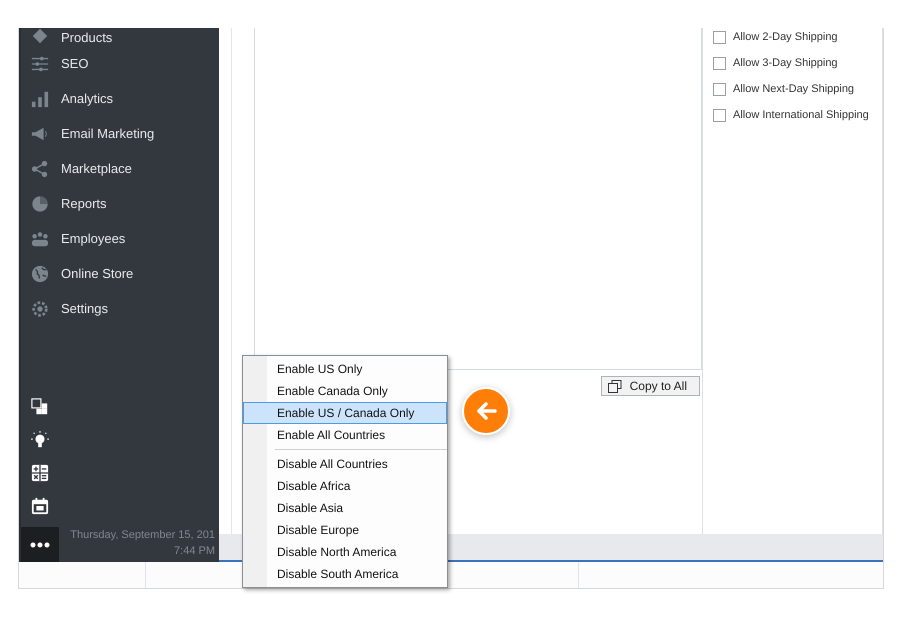 The height and width of the screenshot is (620, 900). Describe the element at coordinates (345, 552) in the screenshot. I see `menu-item: Disable North America` at that location.